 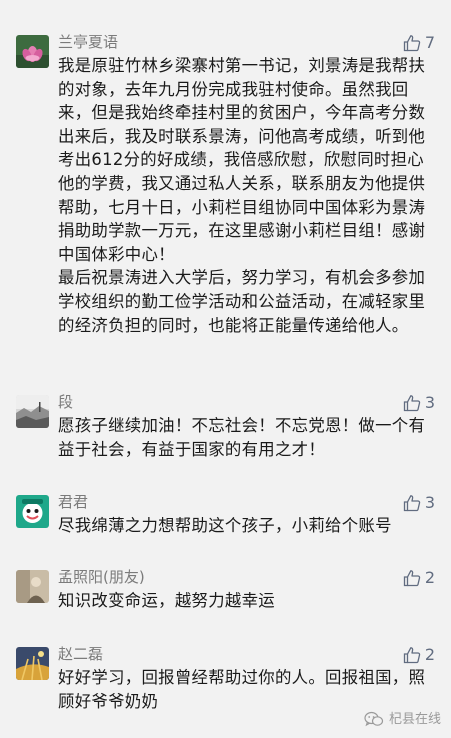 I want to click on wheat-avatar, so click(x=32, y=663).